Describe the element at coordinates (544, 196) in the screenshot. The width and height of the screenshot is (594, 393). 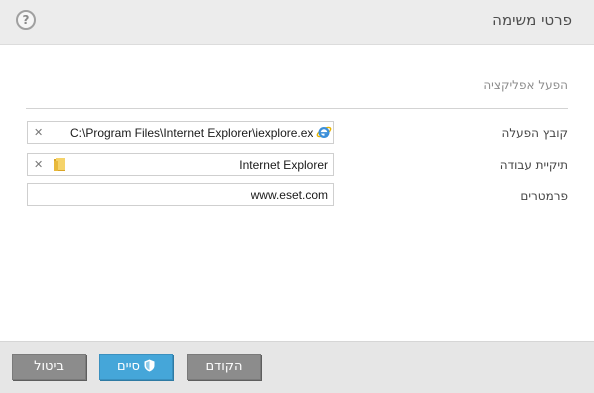
I see `parameters-label: פרמטרים` at that location.